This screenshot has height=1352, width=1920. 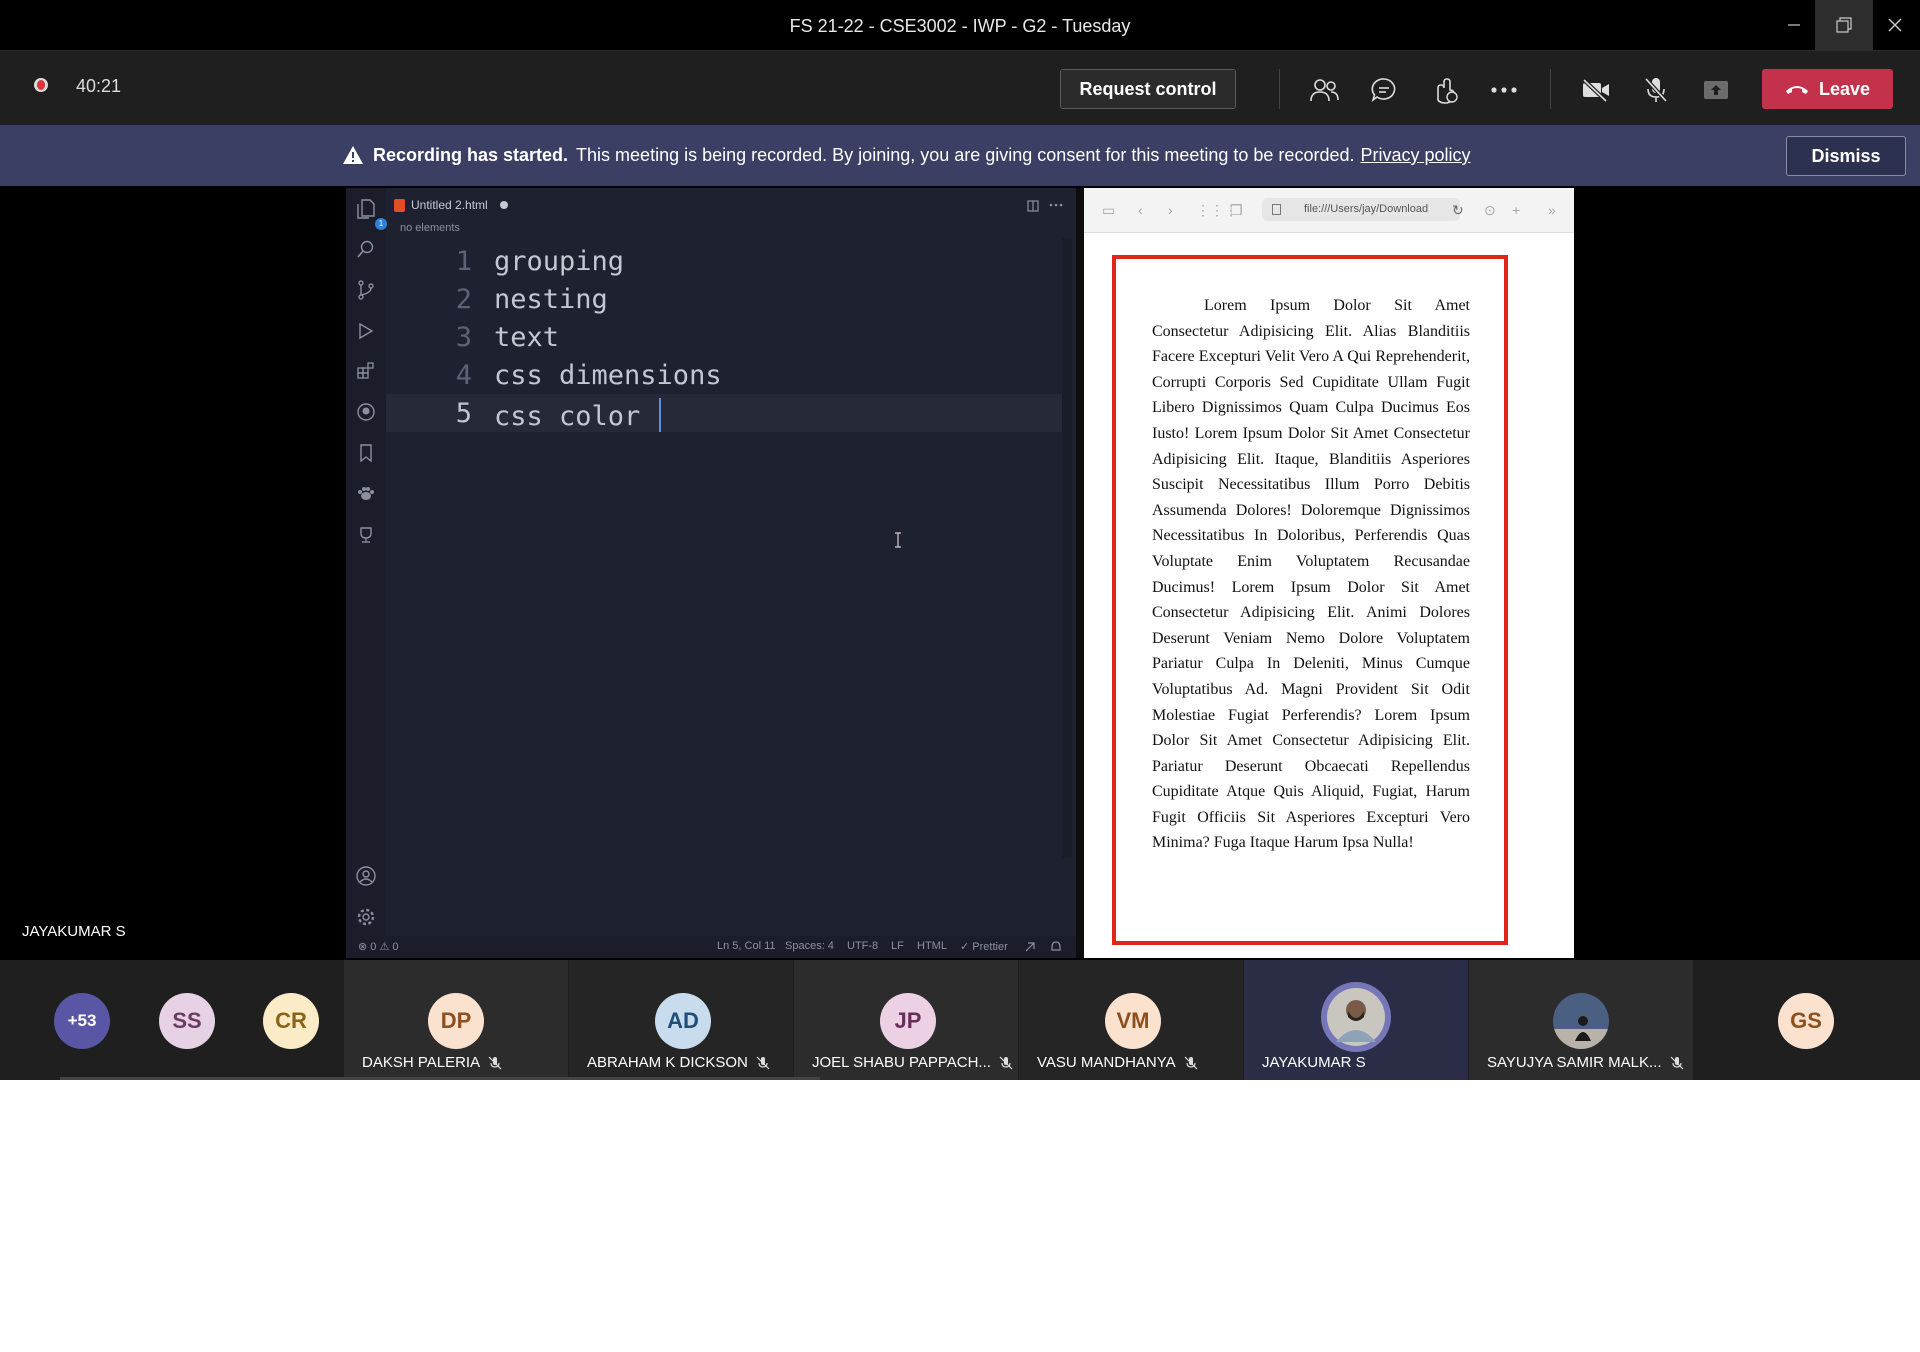 What do you see at coordinates (1314, 1062) in the screenshot?
I see `participant-name: JAYAKUMAR S` at bounding box center [1314, 1062].